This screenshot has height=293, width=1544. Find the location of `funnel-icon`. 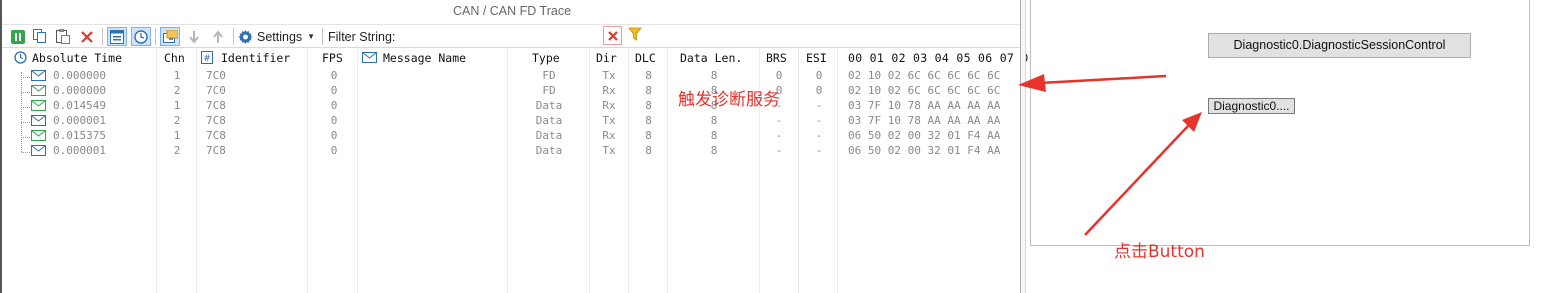

funnel-icon is located at coordinates (635, 34).